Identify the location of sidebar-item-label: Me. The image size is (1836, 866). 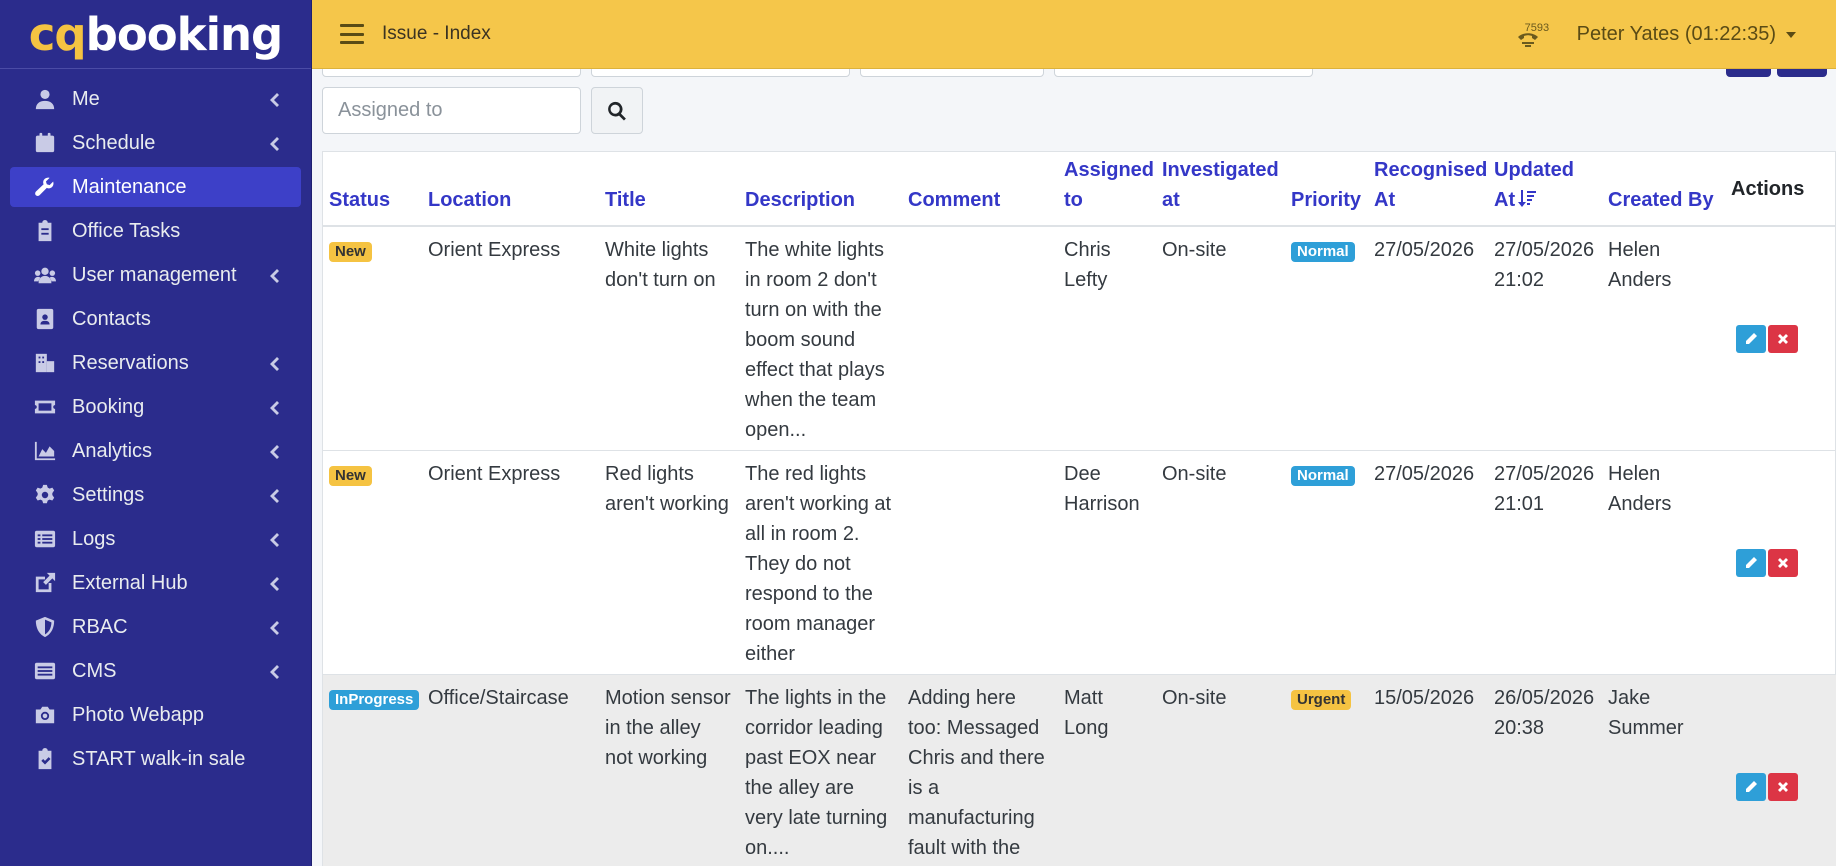
(86, 98).